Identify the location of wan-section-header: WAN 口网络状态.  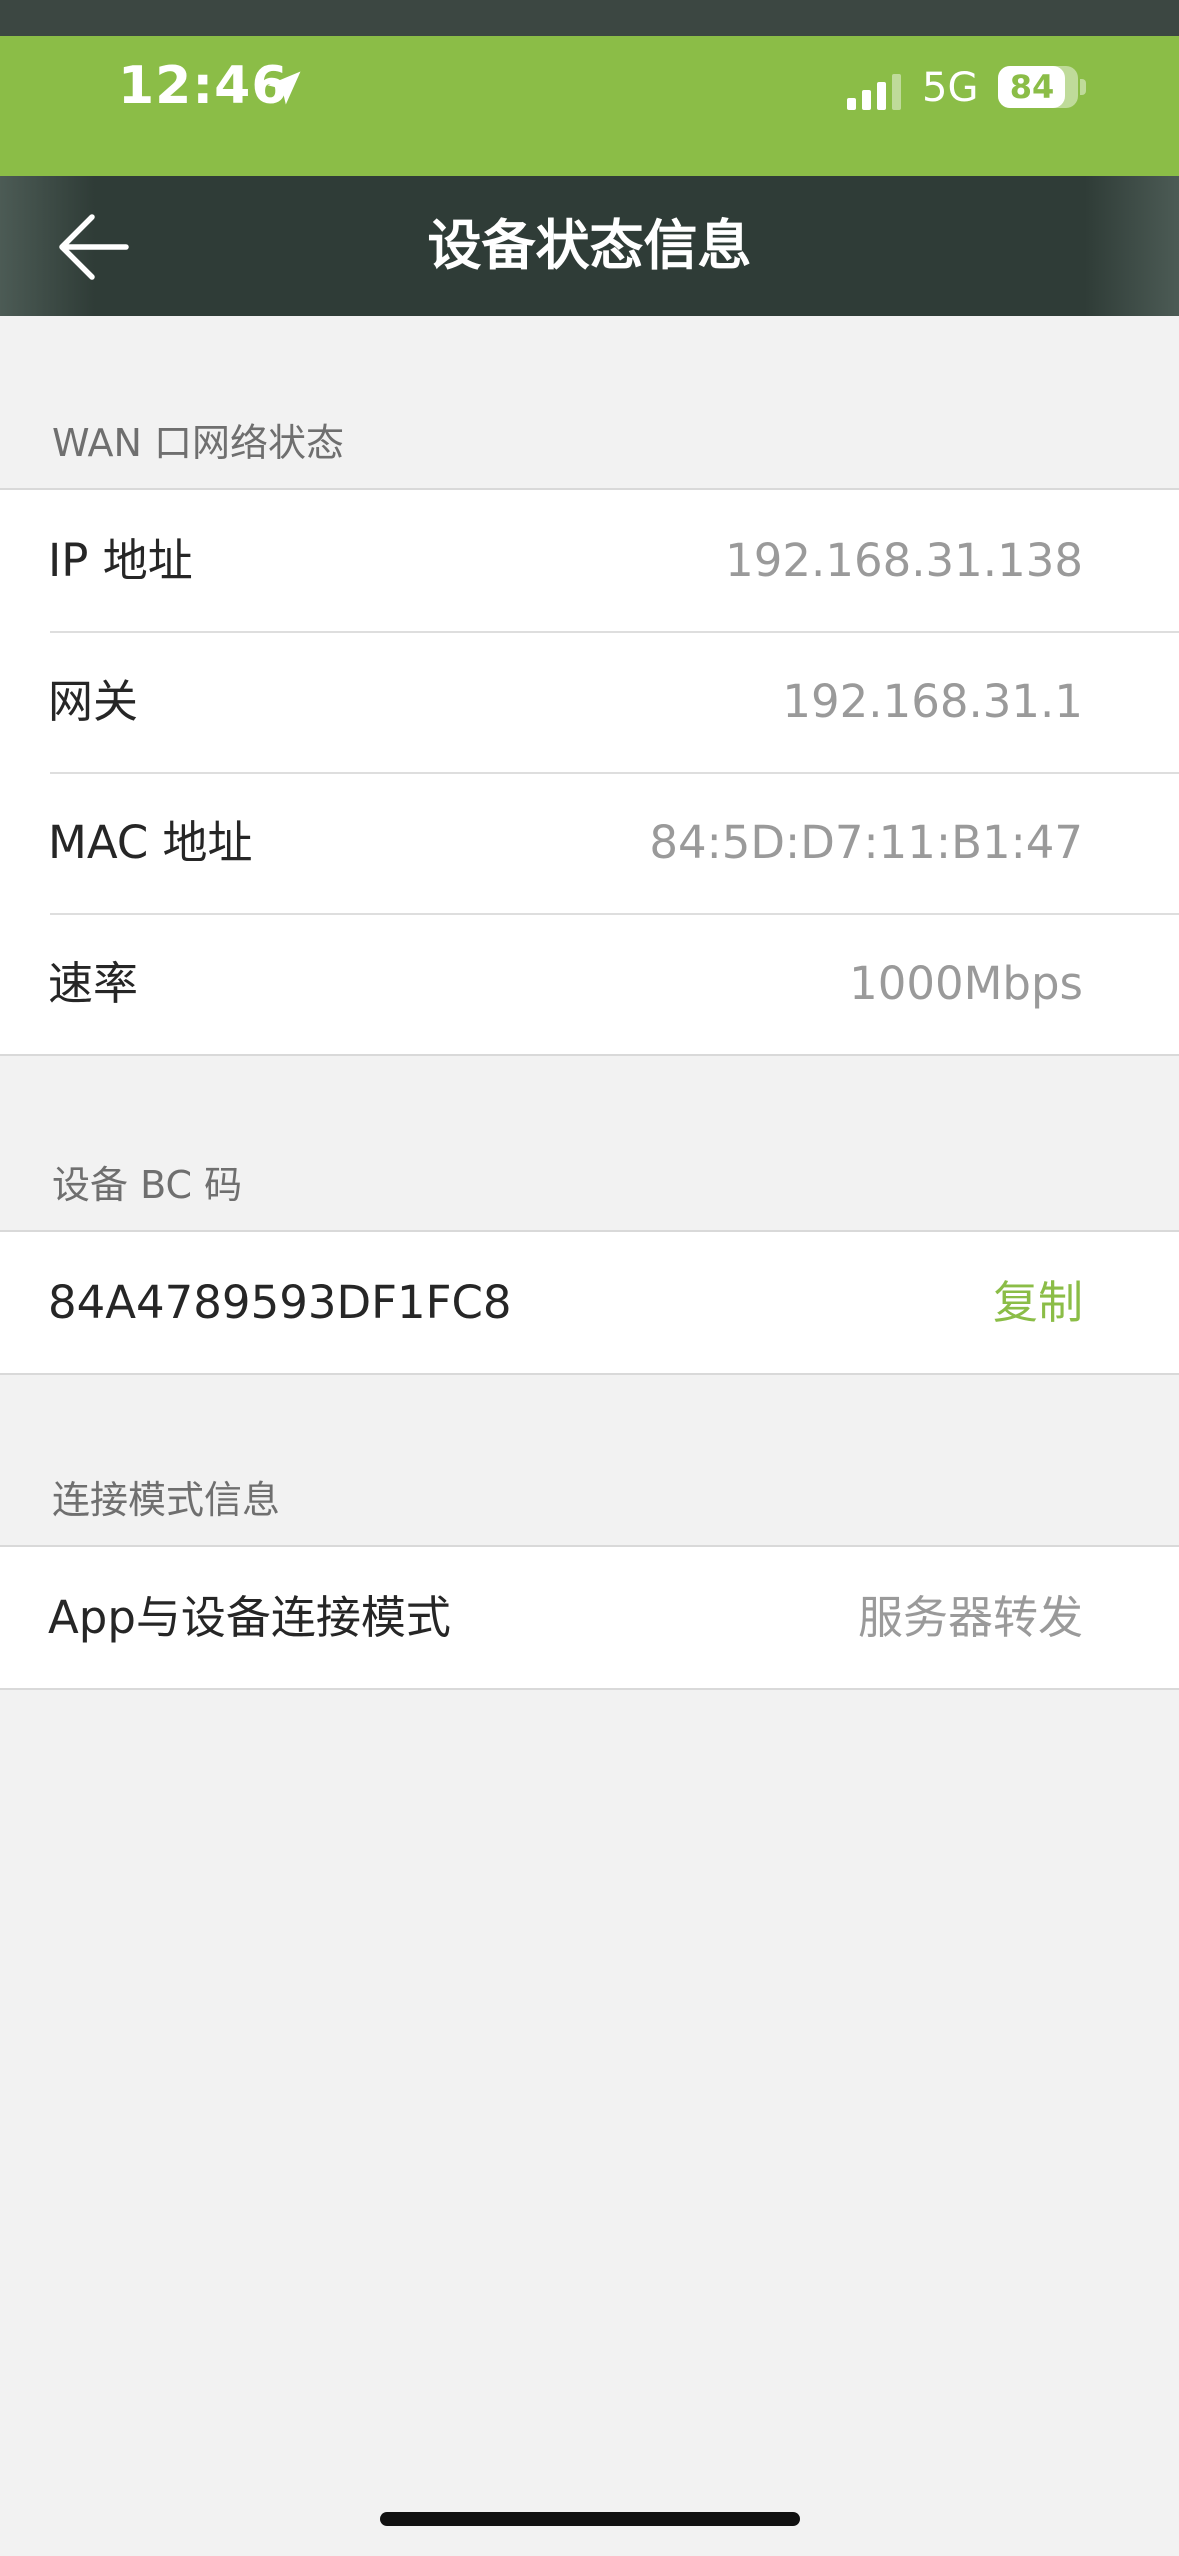
(198, 443).